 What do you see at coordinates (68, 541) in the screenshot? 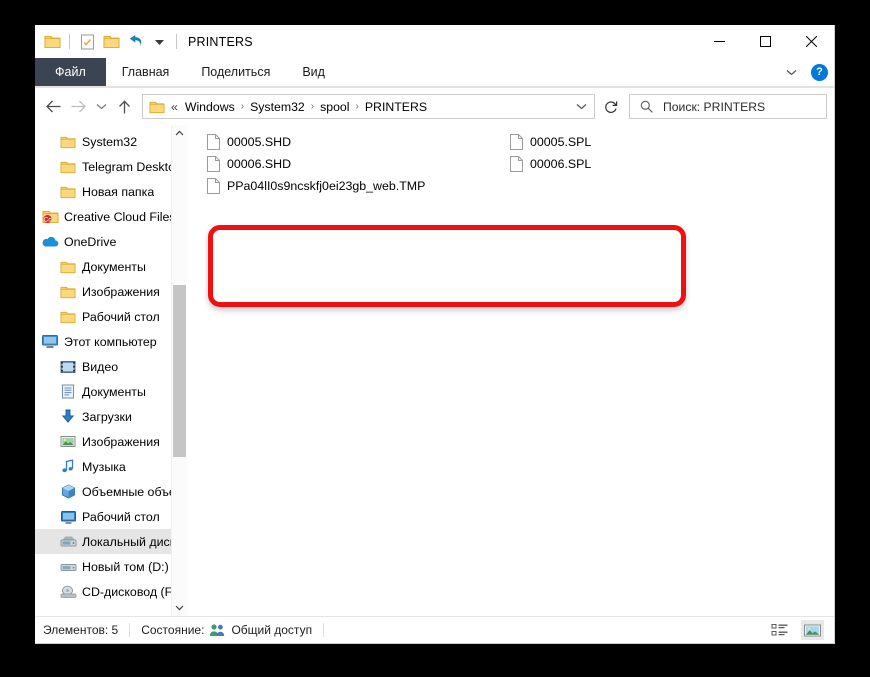
I see `local-disk-icon` at bounding box center [68, 541].